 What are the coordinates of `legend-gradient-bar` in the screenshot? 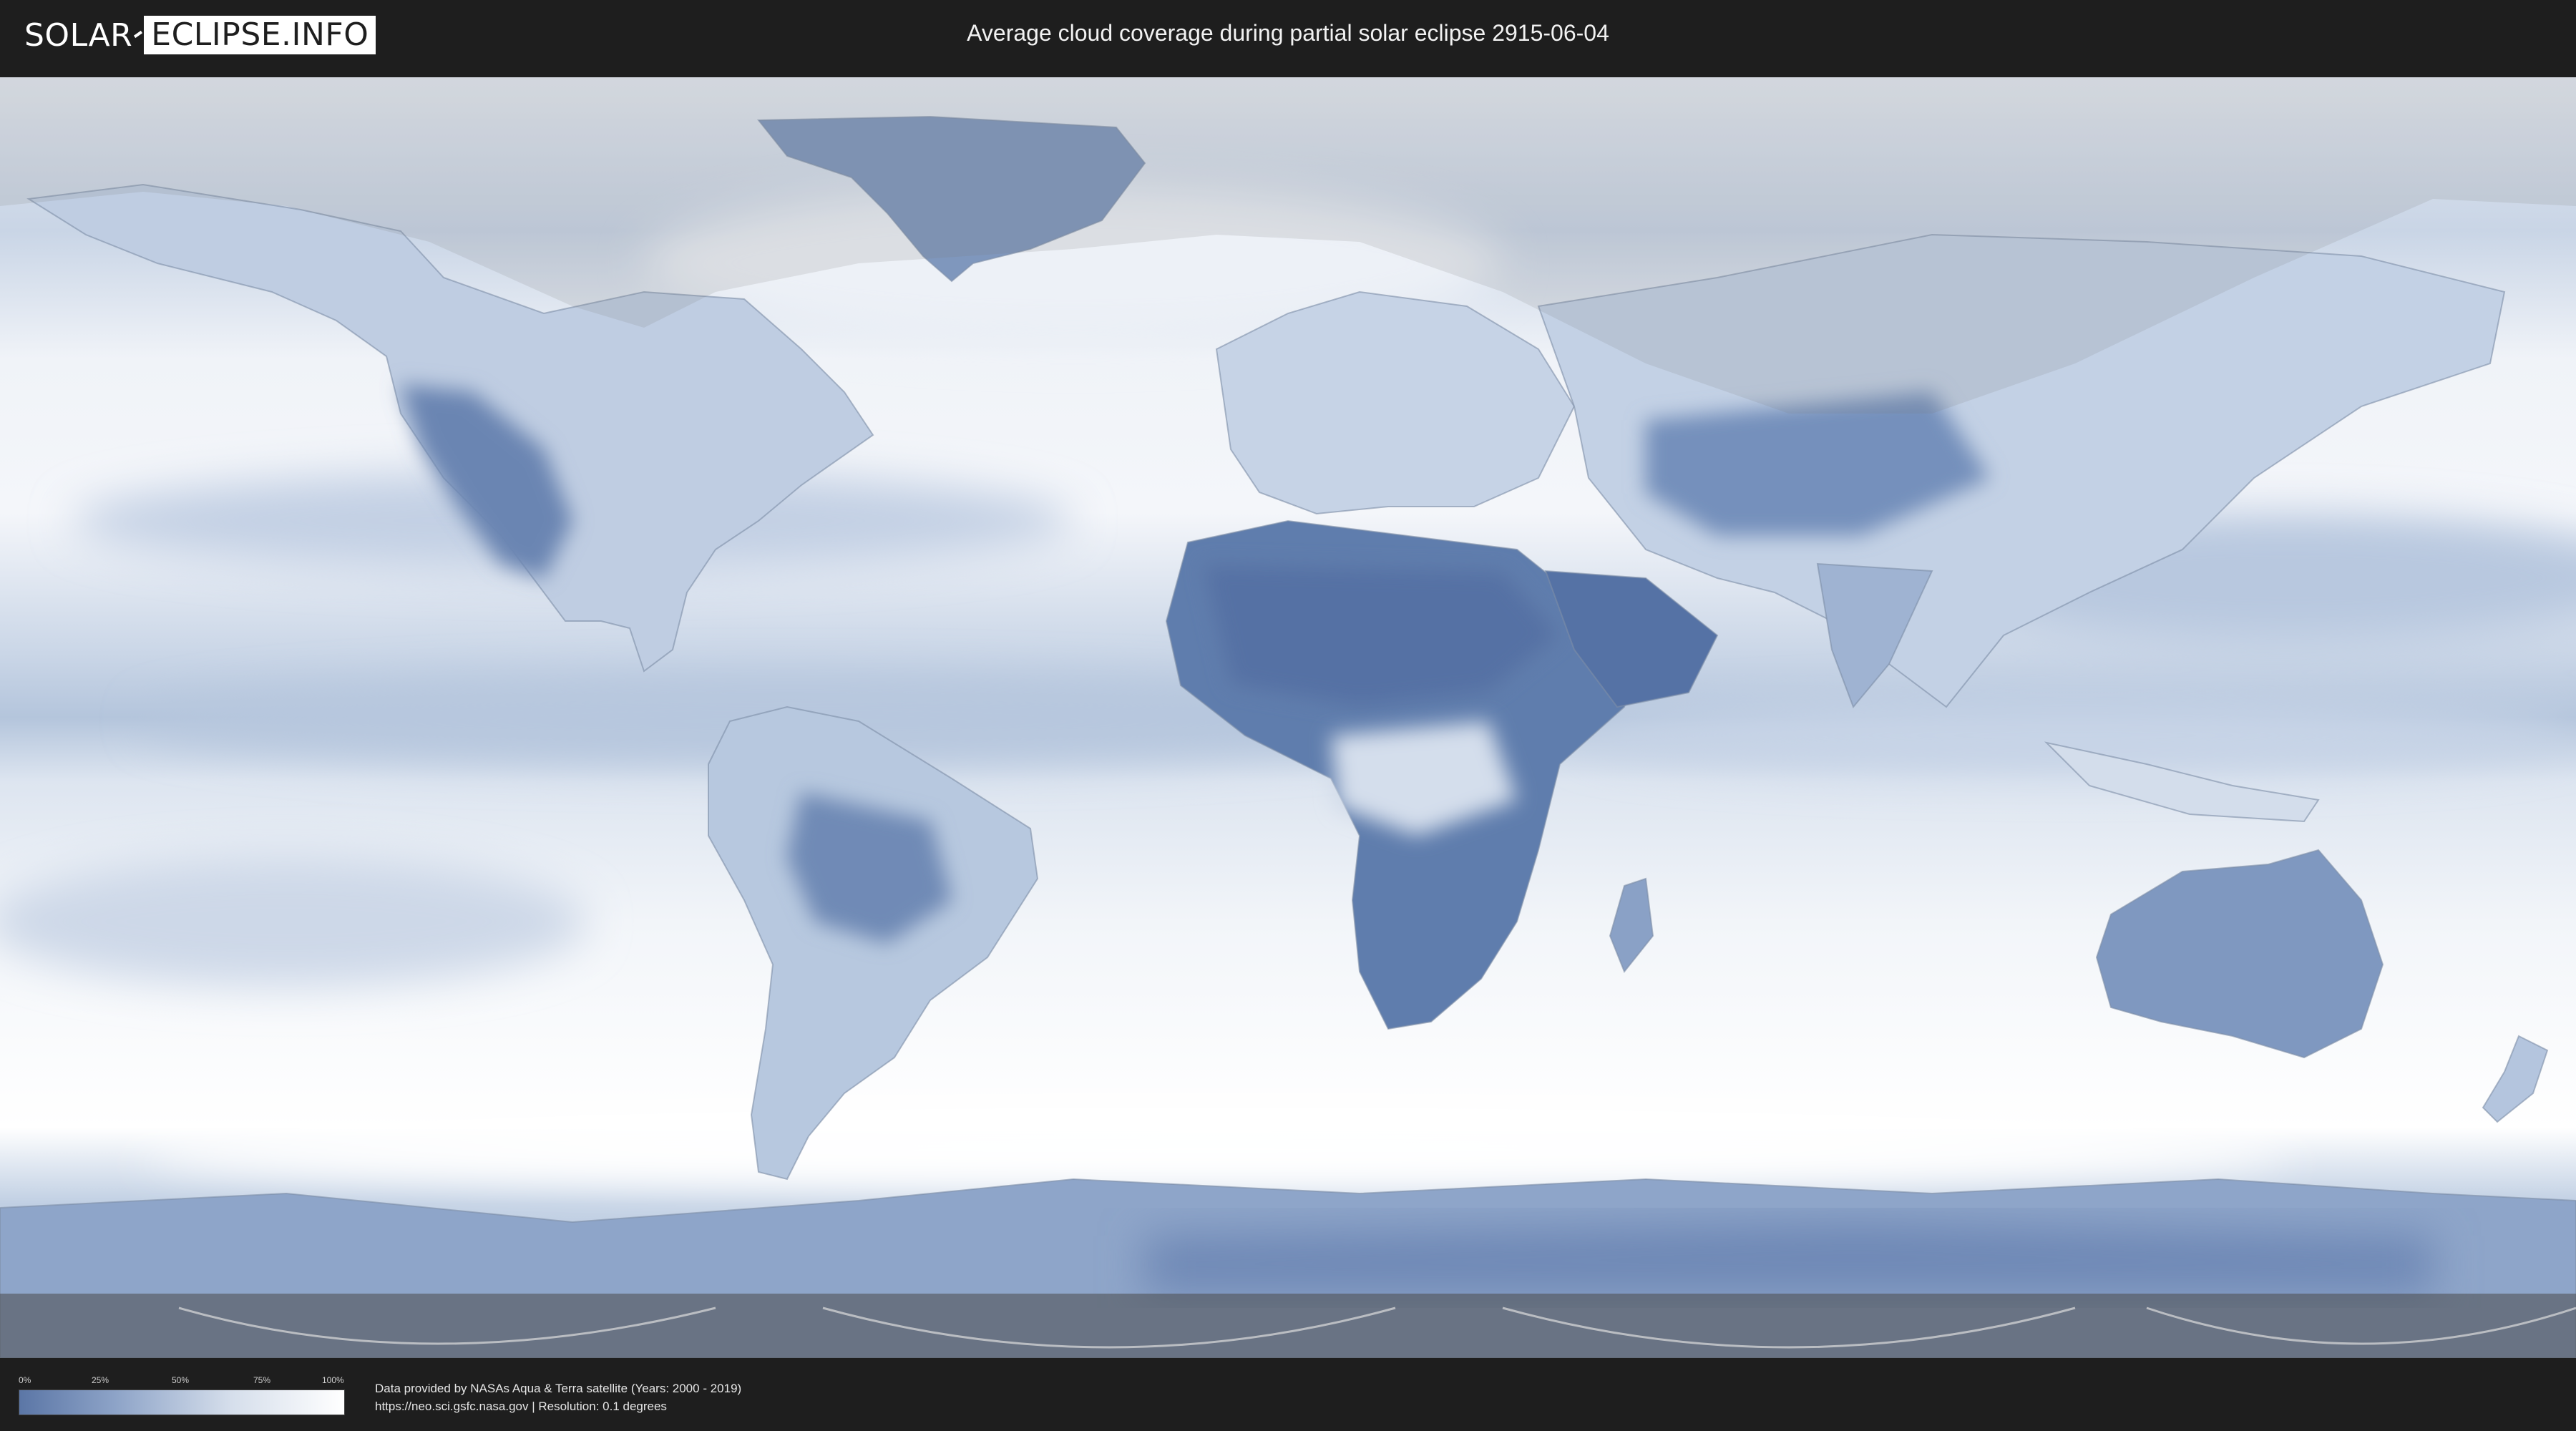 It's located at (182, 1403).